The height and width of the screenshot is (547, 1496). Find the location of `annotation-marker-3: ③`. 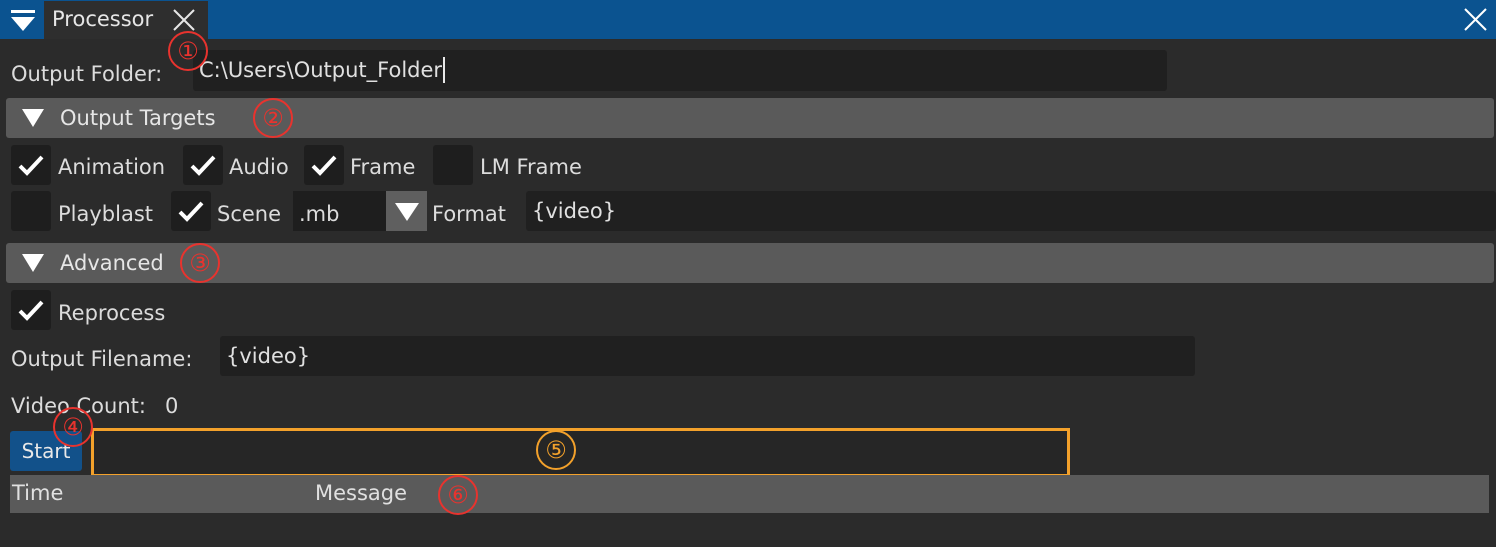

annotation-marker-3: ③ is located at coordinates (200, 263).